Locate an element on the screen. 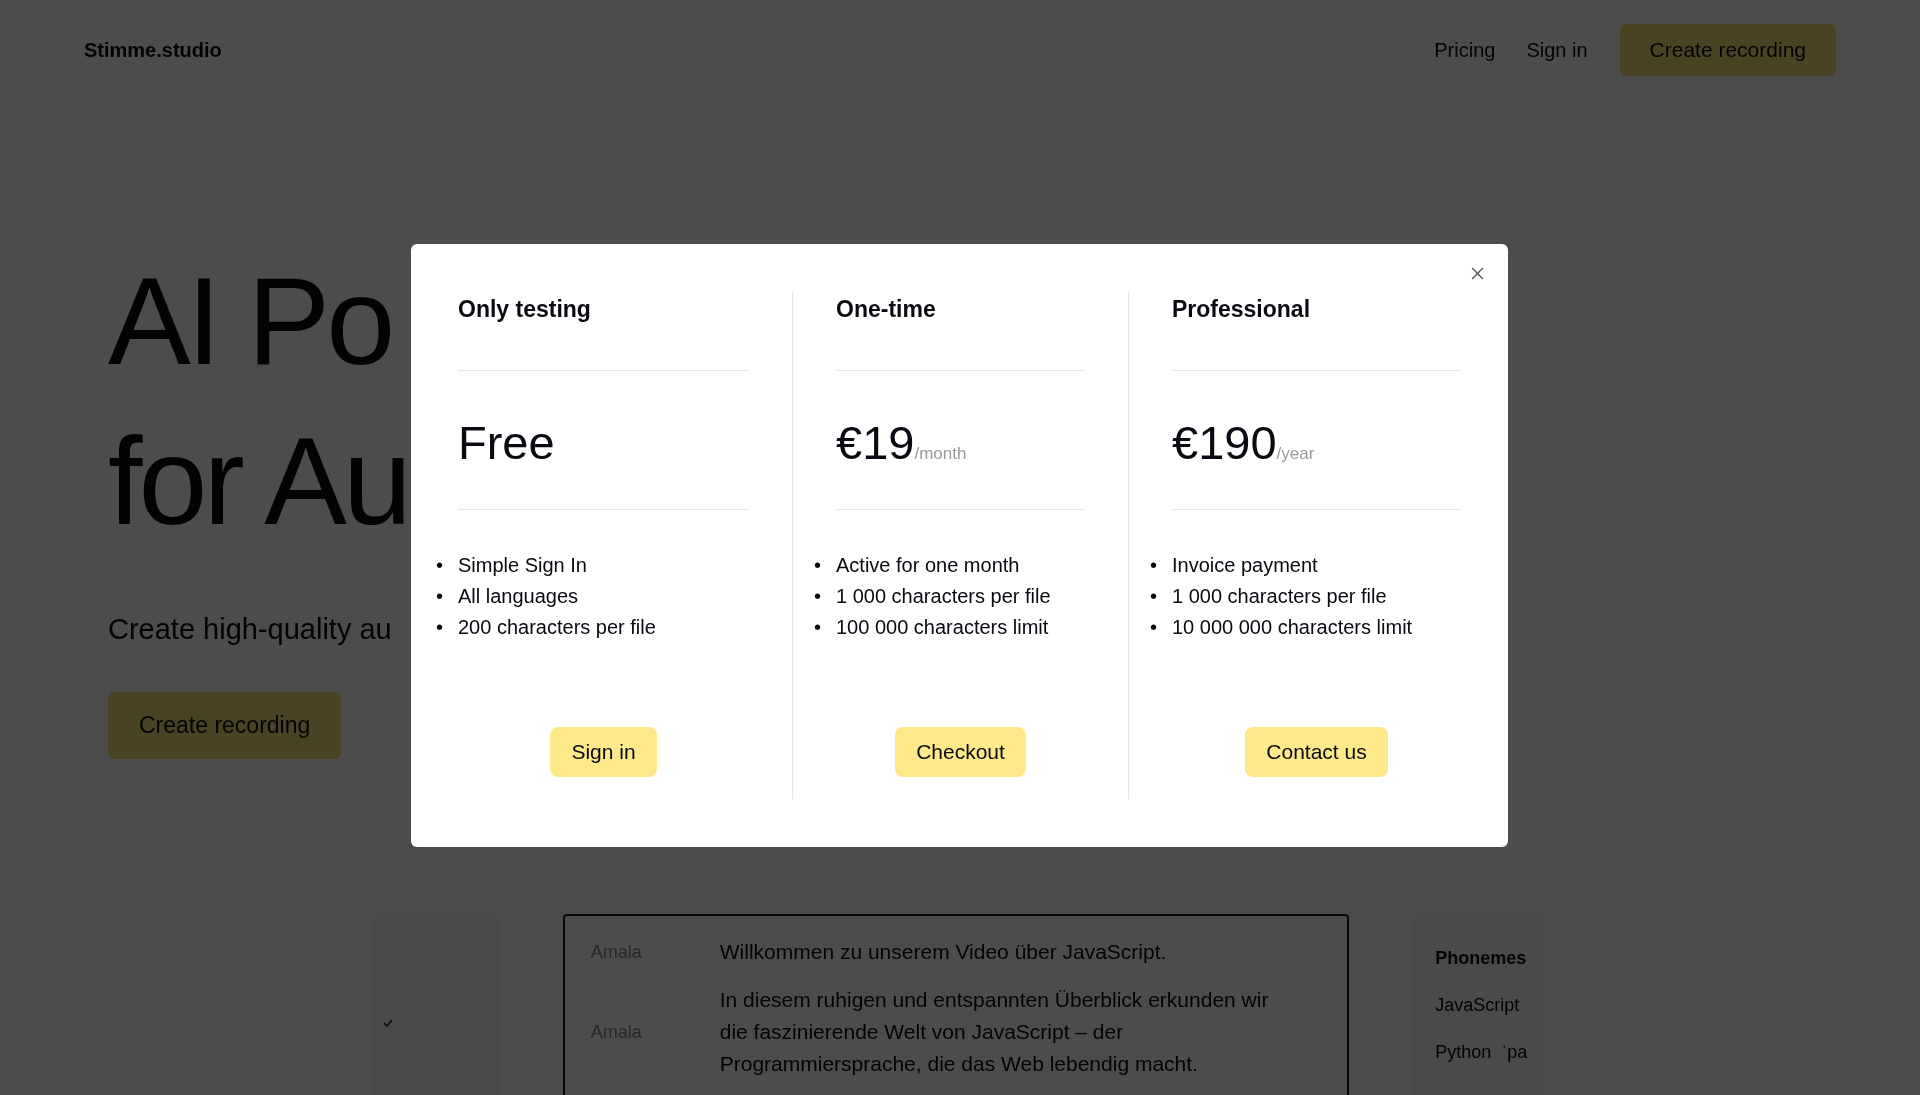 Image resolution: width=1920 pixels, height=1095 pixels. plan-name: Only testing is located at coordinates (525, 310).